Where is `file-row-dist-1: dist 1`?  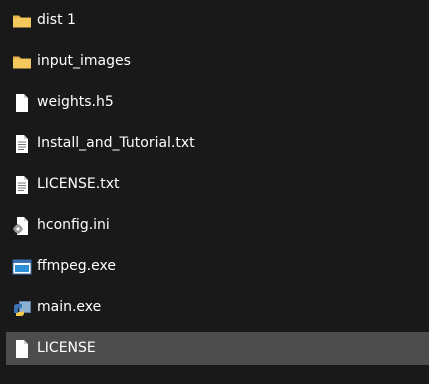 file-row-dist-1: dist 1 is located at coordinates (217, 20).